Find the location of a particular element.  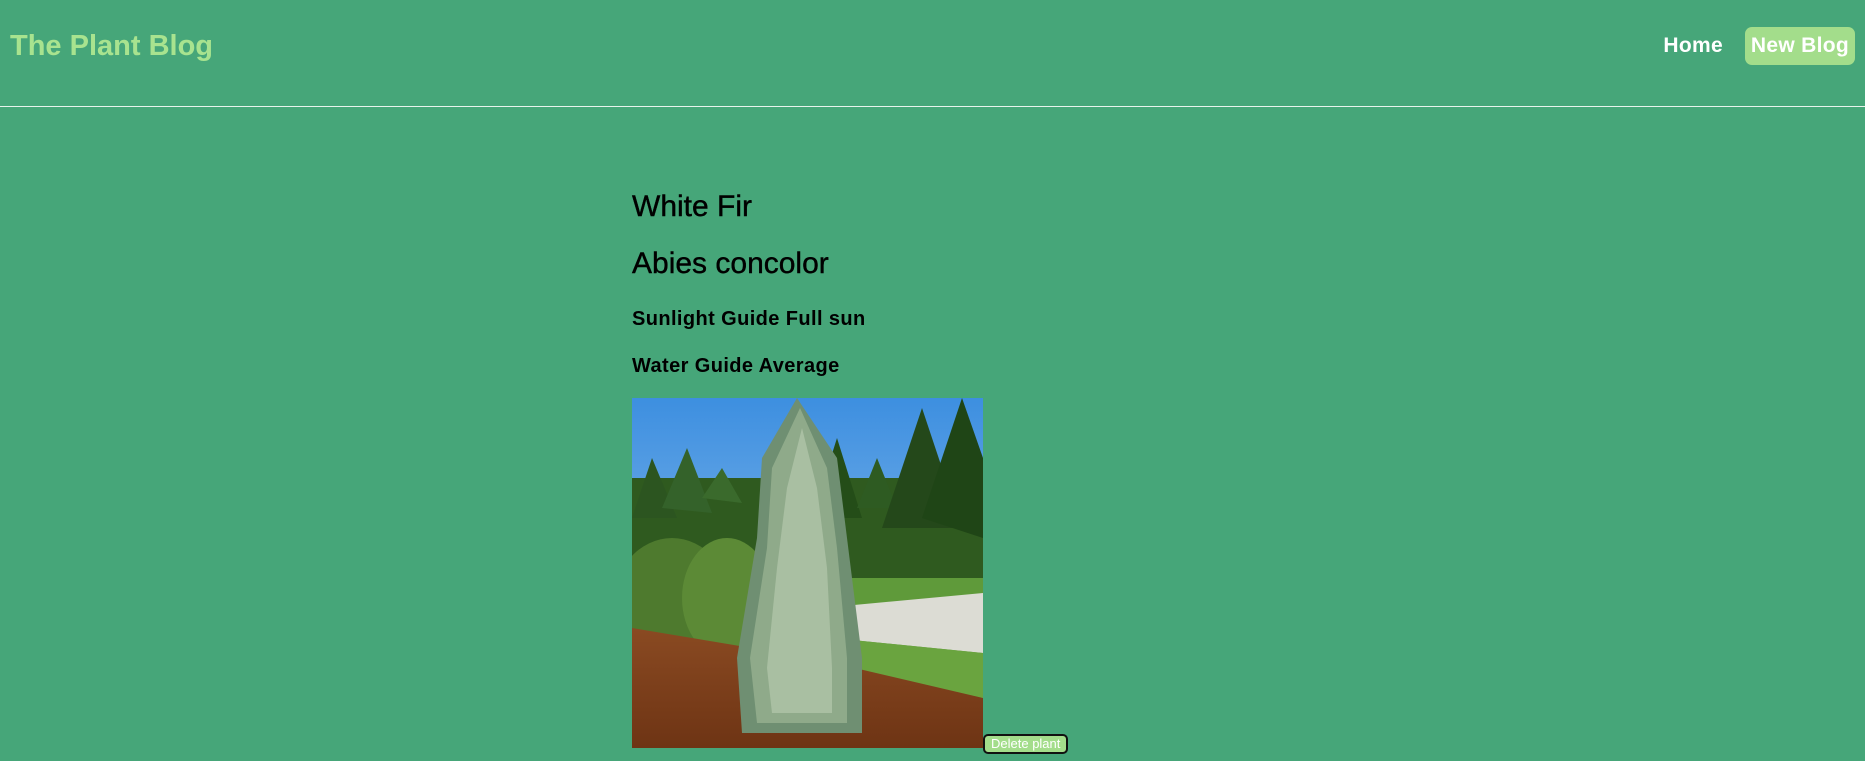

plant-scientific-name: Abies concolor is located at coordinates (730, 263).